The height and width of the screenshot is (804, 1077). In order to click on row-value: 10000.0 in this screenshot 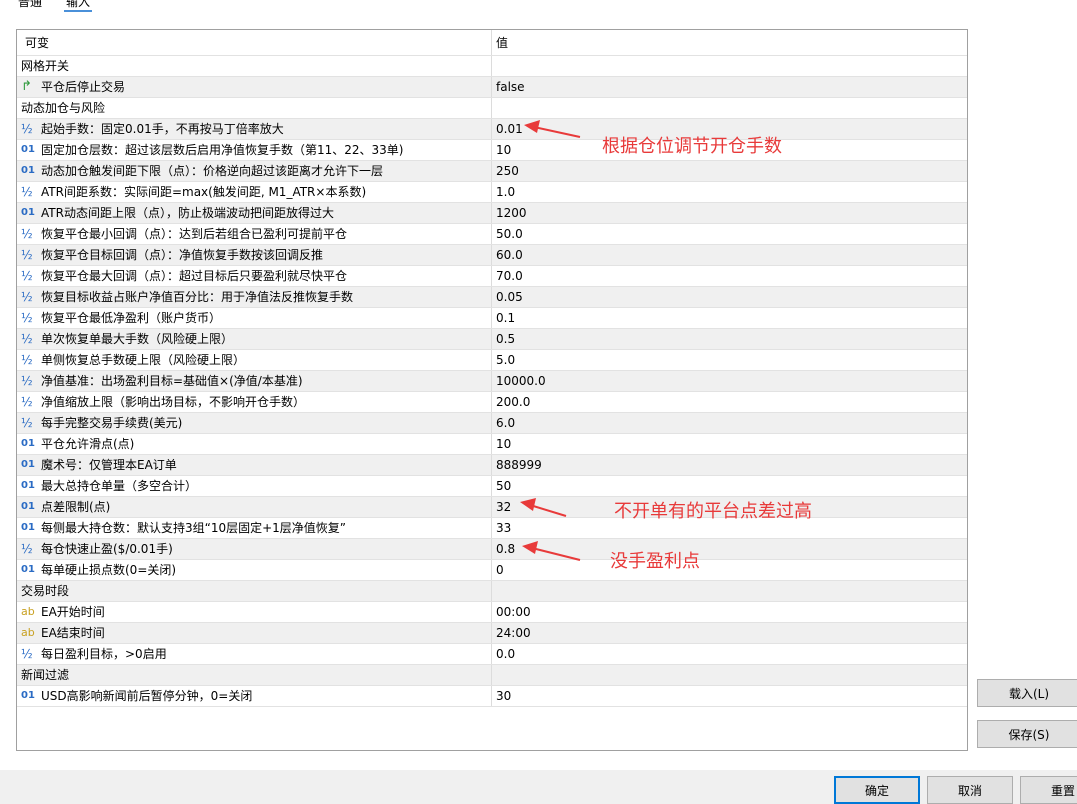, I will do `click(729, 381)`.